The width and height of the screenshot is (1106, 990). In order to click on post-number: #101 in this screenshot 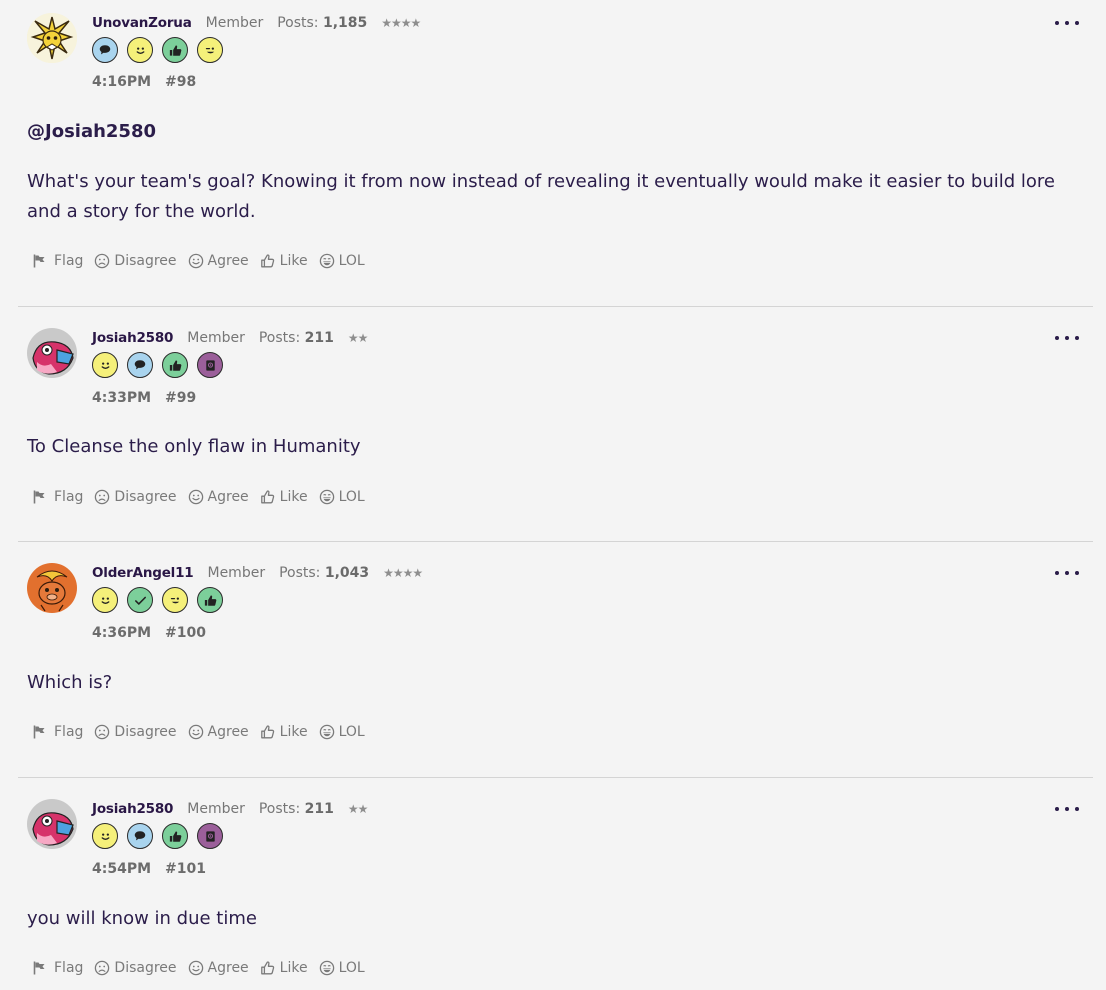, I will do `click(185, 869)`.